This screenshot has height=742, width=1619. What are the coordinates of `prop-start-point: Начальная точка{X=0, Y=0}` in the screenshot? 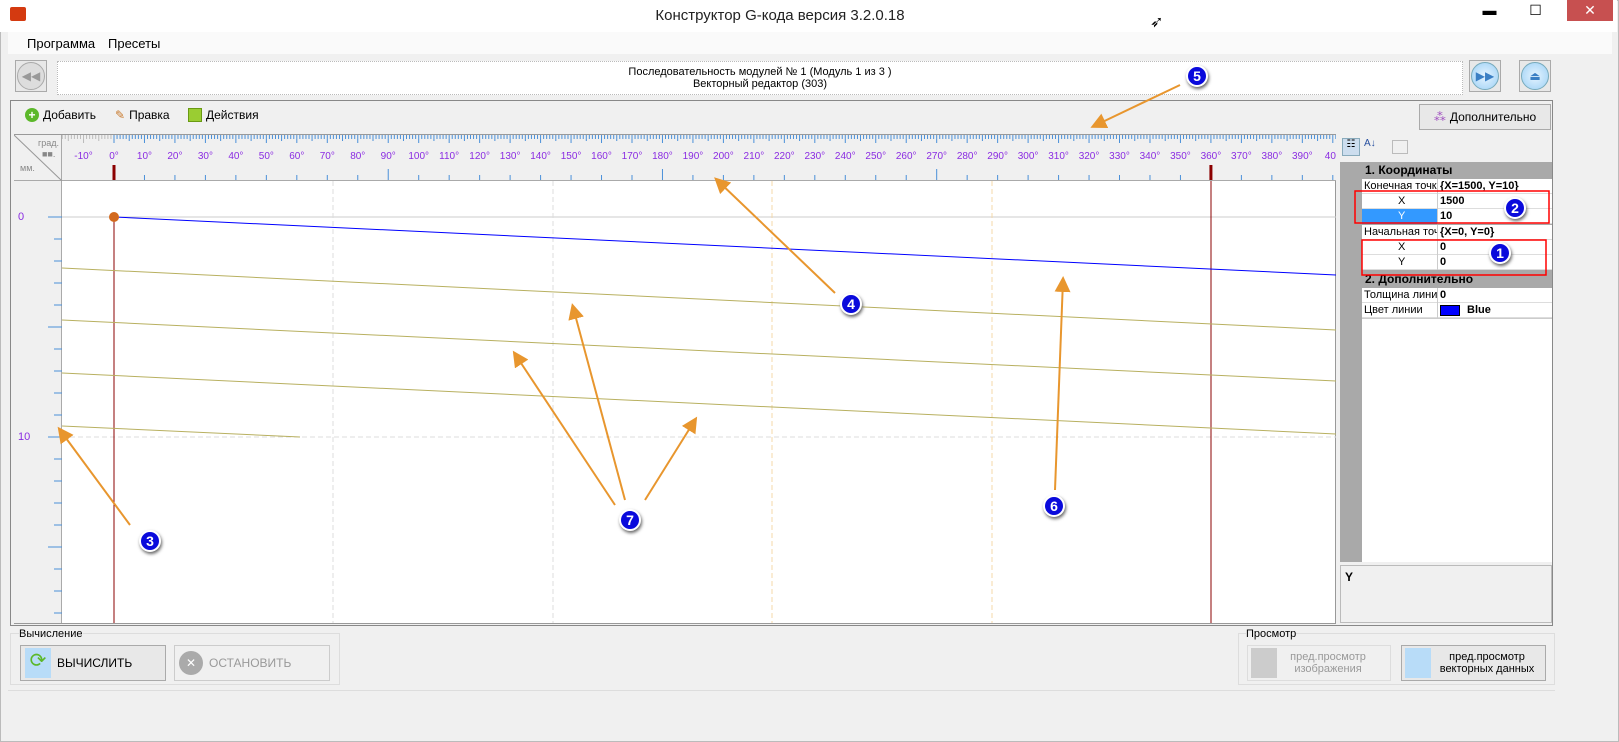 It's located at (1457, 232).